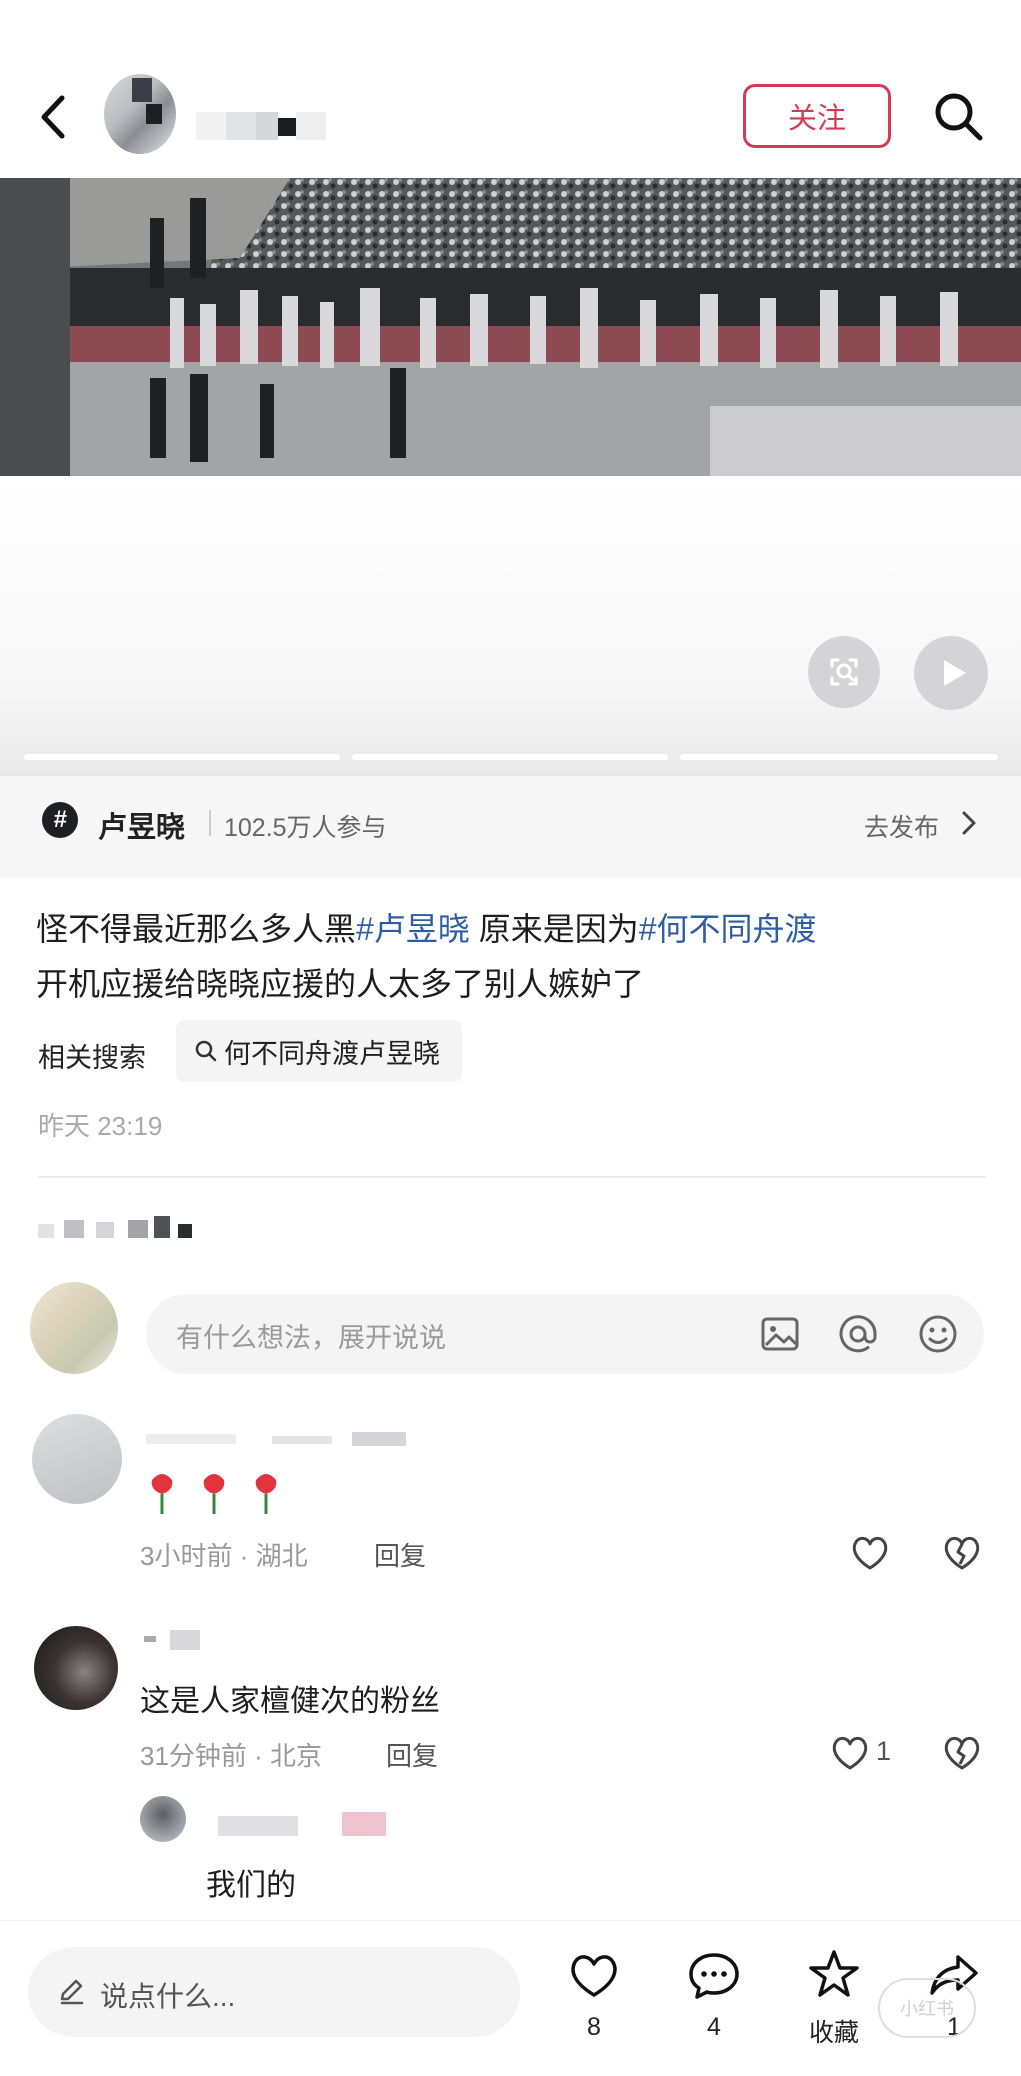  I want to click on hashtag-icon: #, so click(60, 820).